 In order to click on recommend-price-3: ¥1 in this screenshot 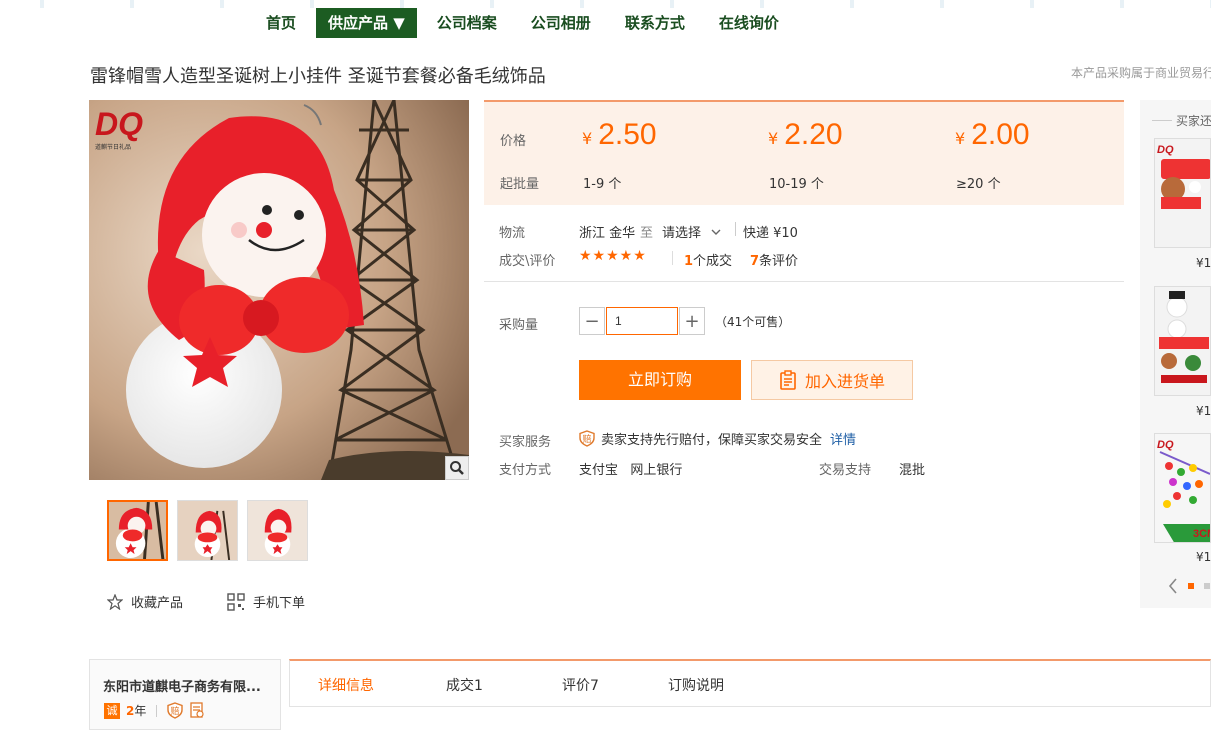, I will do `click(1203, 557)`.